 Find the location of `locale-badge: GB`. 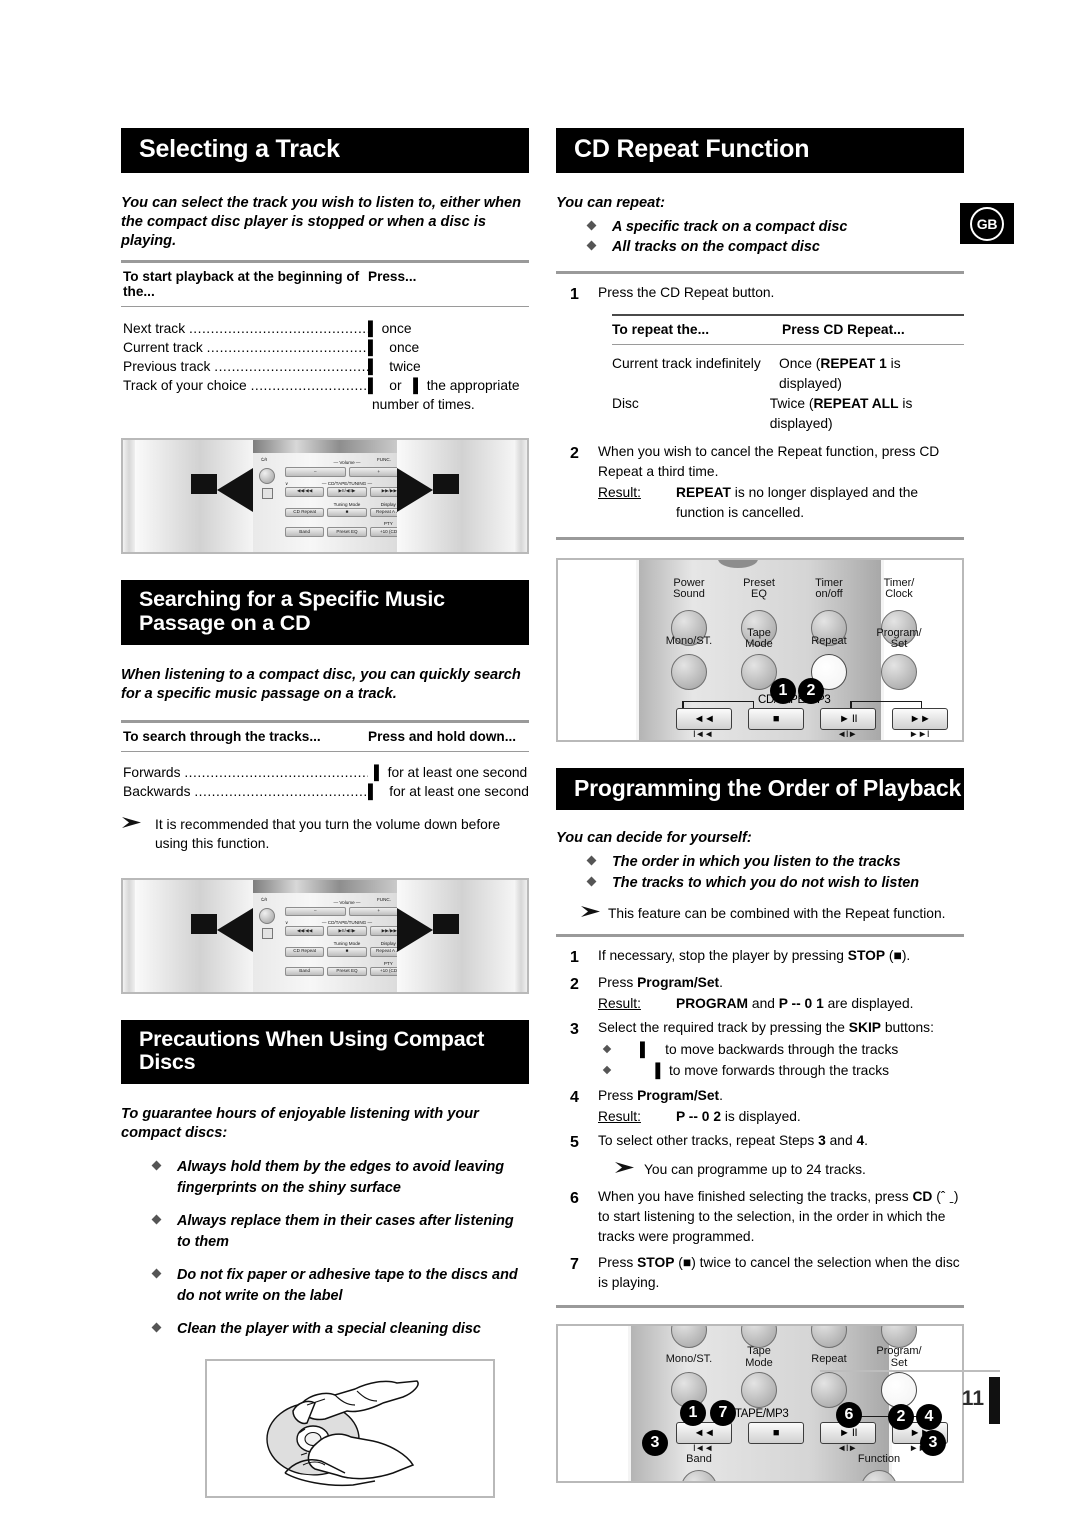

locale-badge: GB is located at coordinates (987, 223).